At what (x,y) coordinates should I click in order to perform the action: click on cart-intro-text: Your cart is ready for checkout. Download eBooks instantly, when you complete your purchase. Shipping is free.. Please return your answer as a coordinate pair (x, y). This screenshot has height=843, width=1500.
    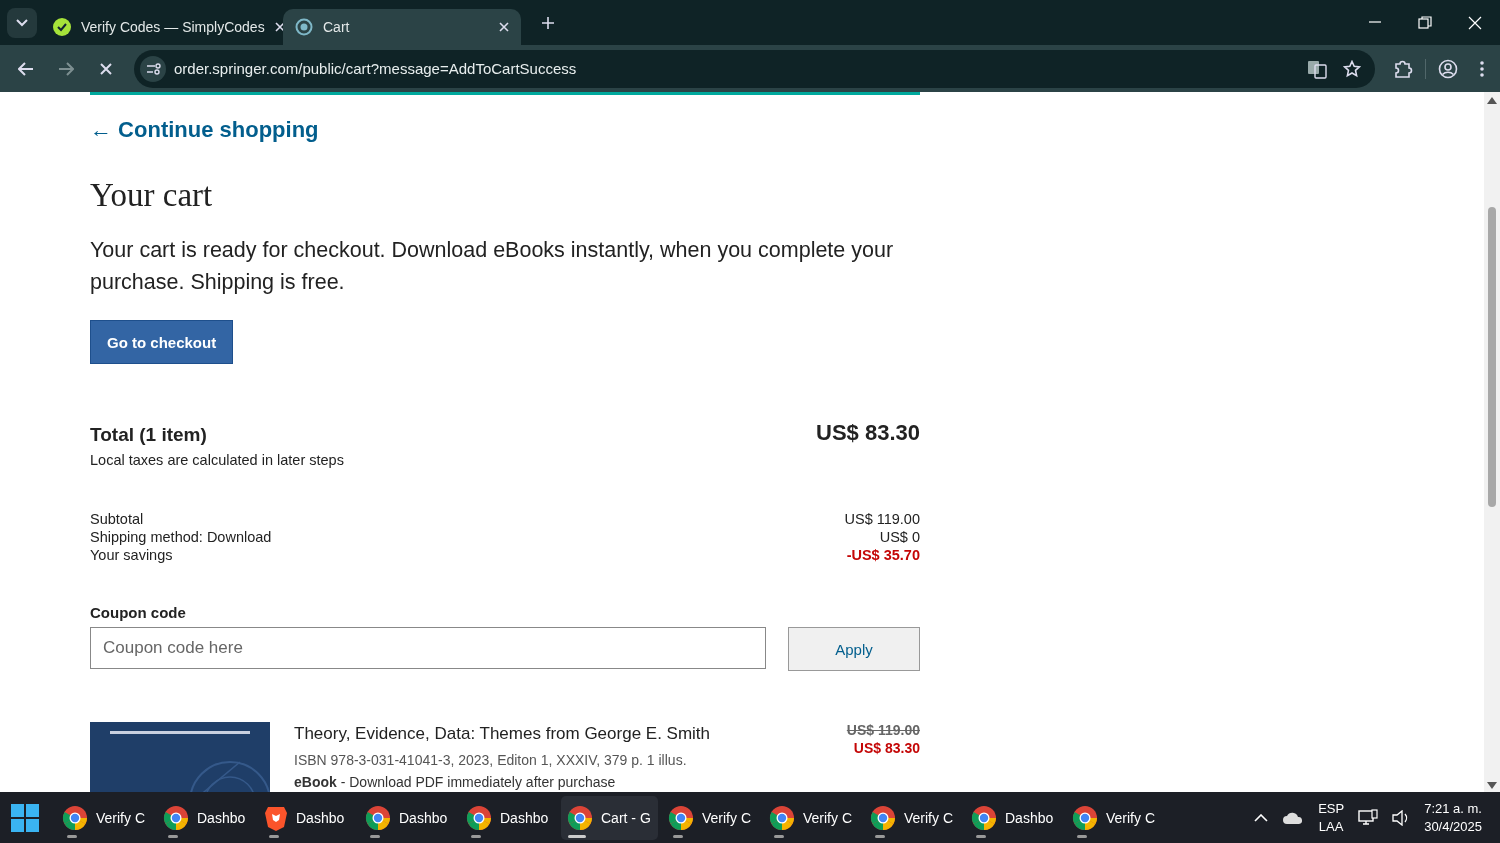
    Looking at the image, I should click on (492, 266).